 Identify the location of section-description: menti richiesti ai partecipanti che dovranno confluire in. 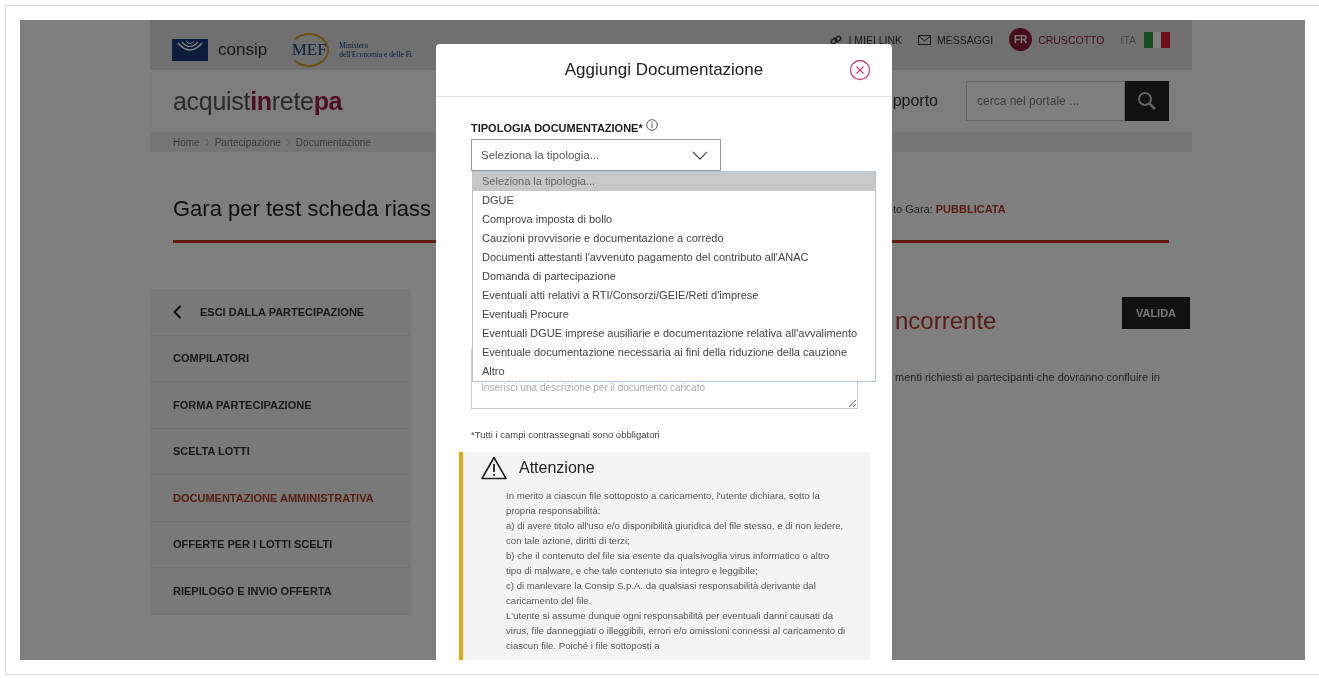
(1028, 377).